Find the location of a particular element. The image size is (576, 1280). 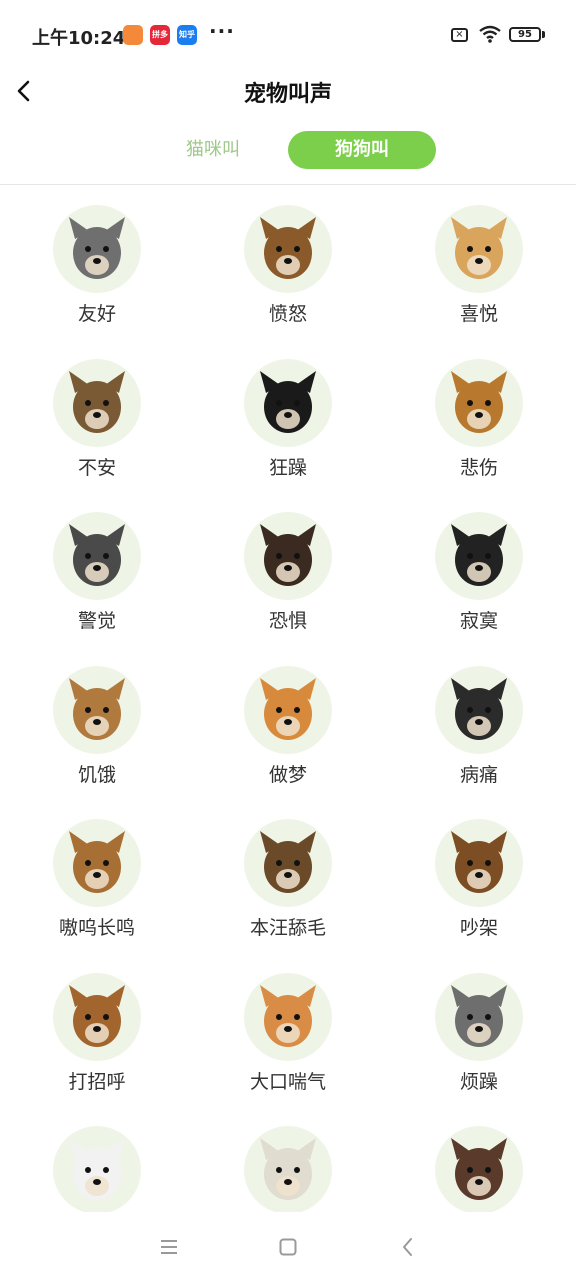

sound-item: 狂躁 is located at coordinates (288, 424).